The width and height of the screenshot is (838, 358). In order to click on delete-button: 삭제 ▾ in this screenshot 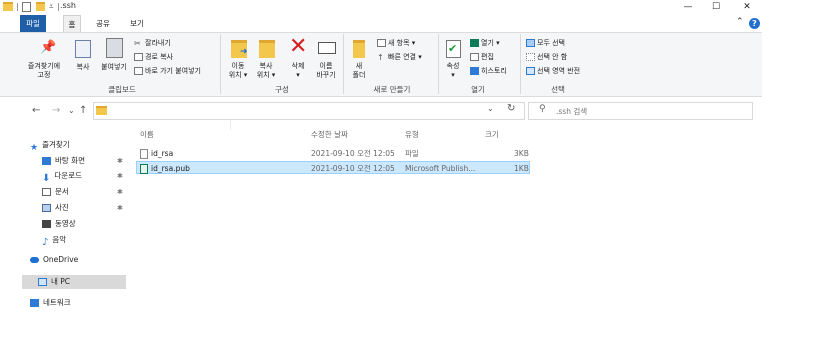, I will do `click(298, 71)`.